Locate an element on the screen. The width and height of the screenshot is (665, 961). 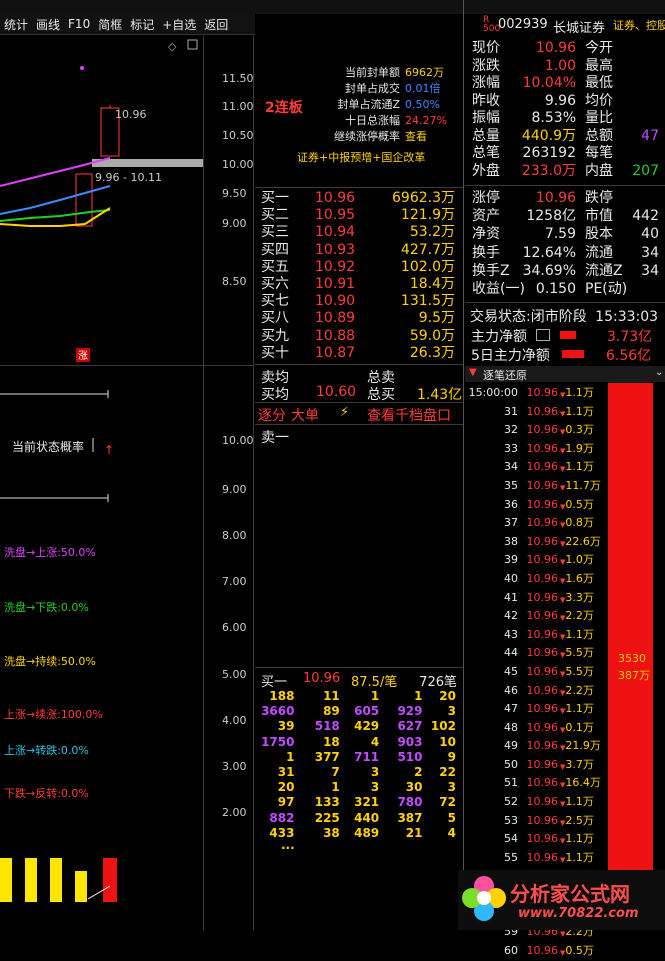
continue-prob-link: 查看 is located at coordinates (426, 137).